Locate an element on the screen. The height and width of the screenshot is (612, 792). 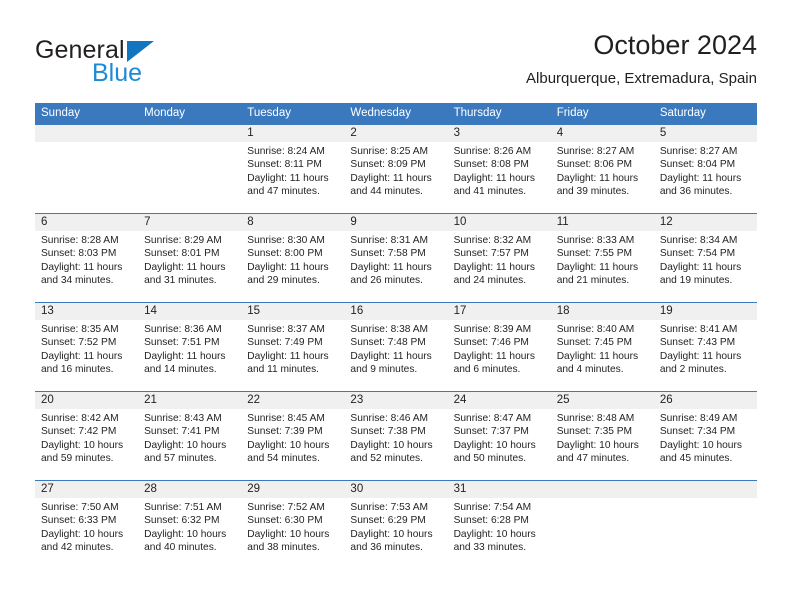
sunrise-text: Sunrise: 8:32 AM is located at coordinates (492, 240).